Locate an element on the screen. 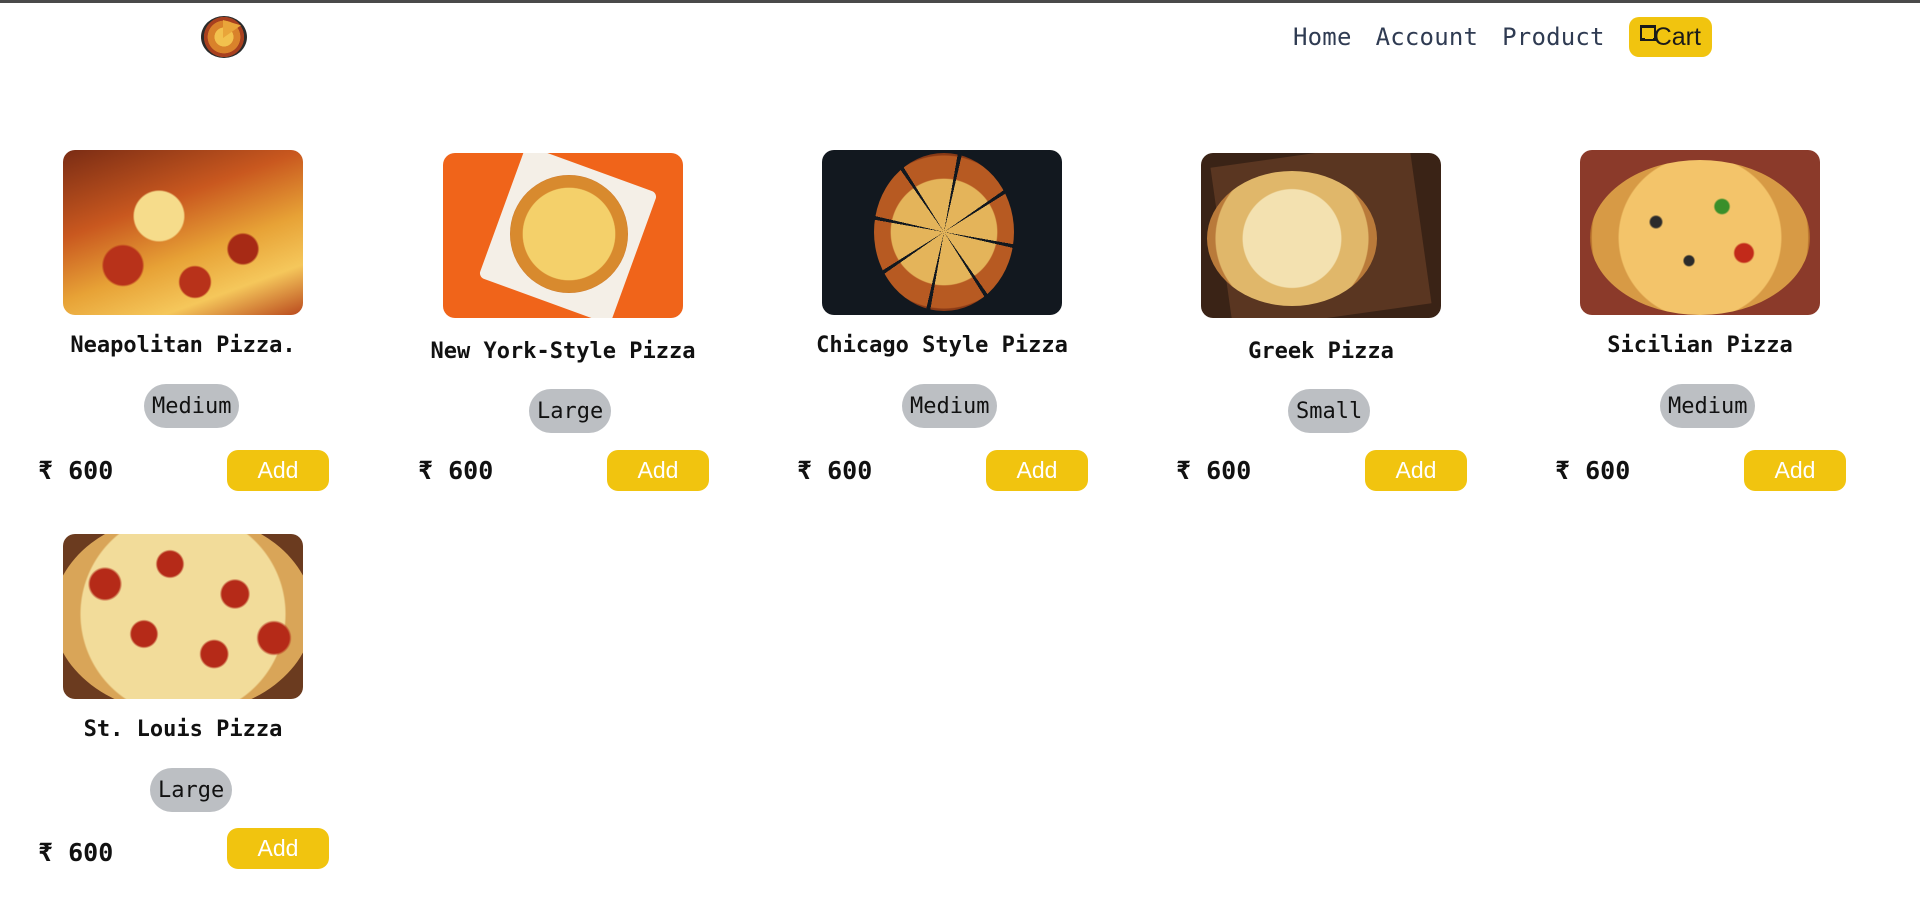  product-name: Sicilian Pizza is located at coordinates (1700, 345).